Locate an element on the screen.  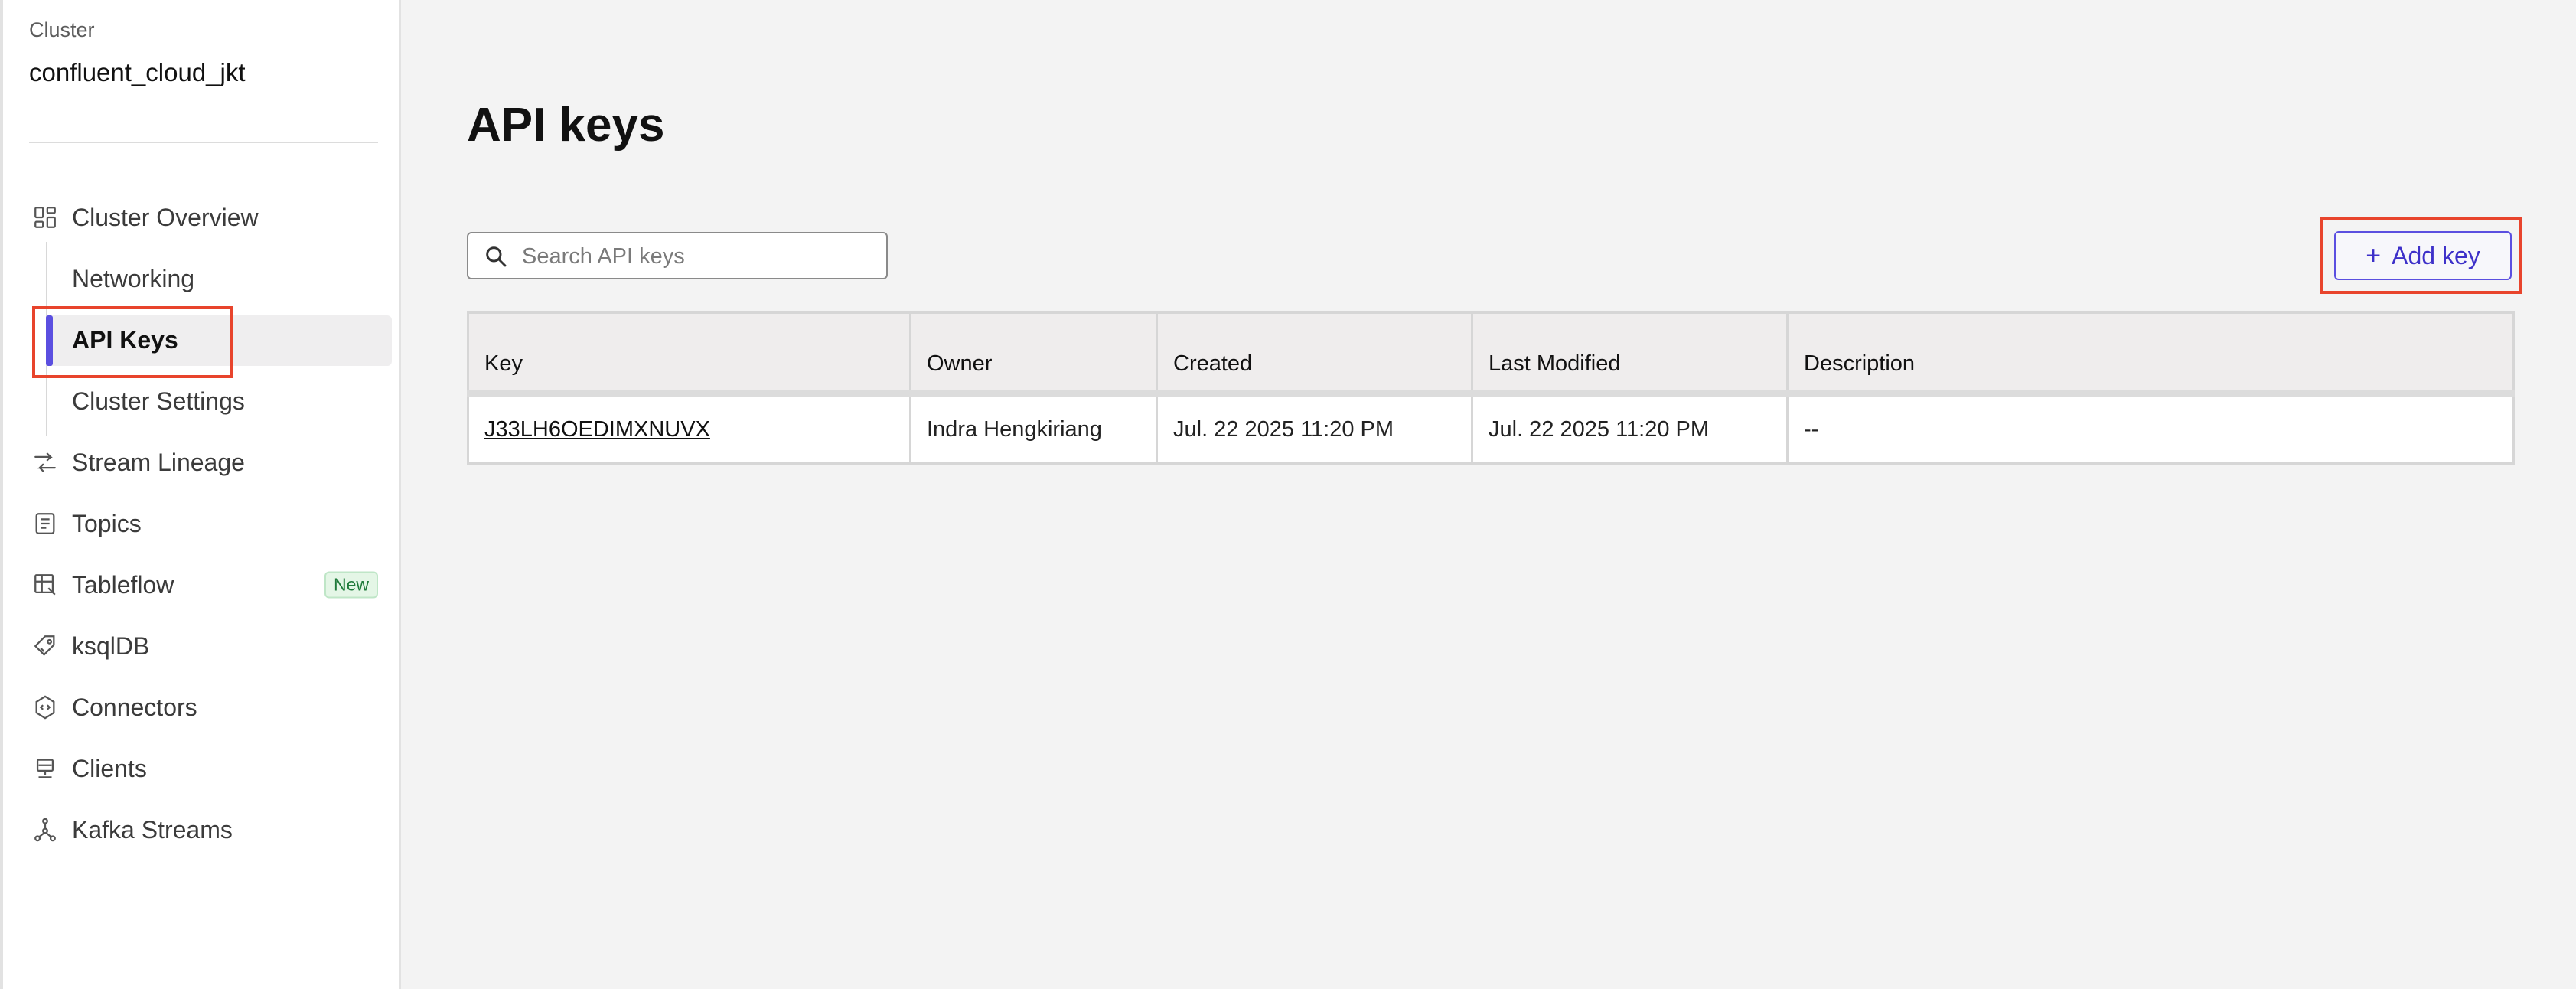
kafka-streams-icon is located at coordinates (45, 830).